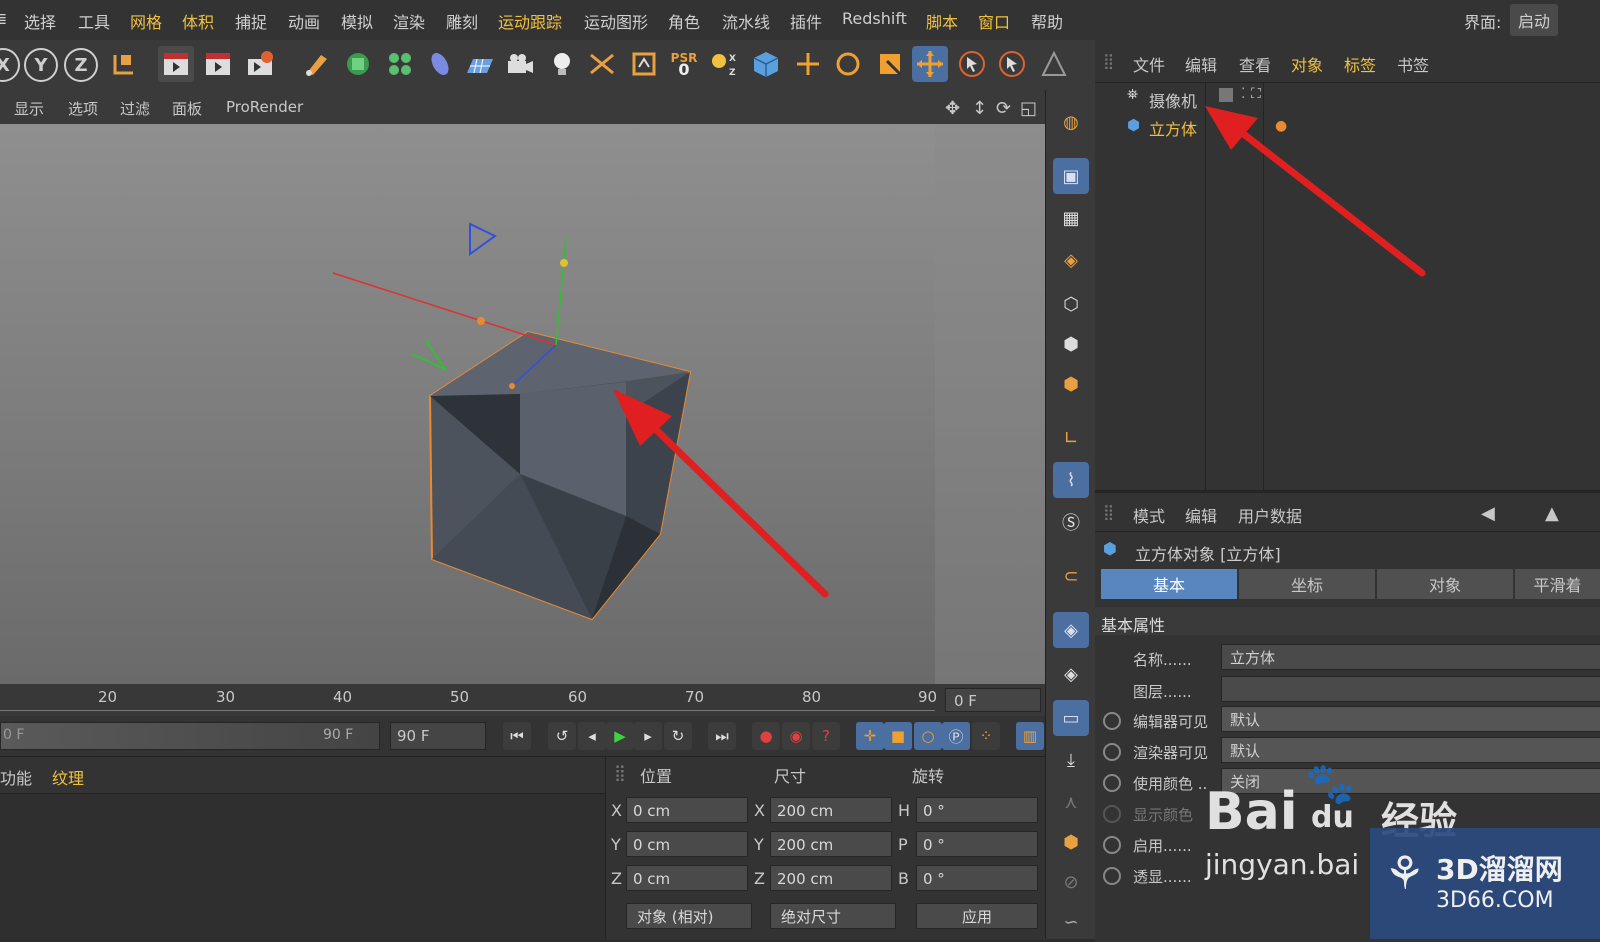 Image resolution: width=1600 pixels, height=942 pixels. I want to click on planar-workplane-icon: ◈, so click(1071, 674).